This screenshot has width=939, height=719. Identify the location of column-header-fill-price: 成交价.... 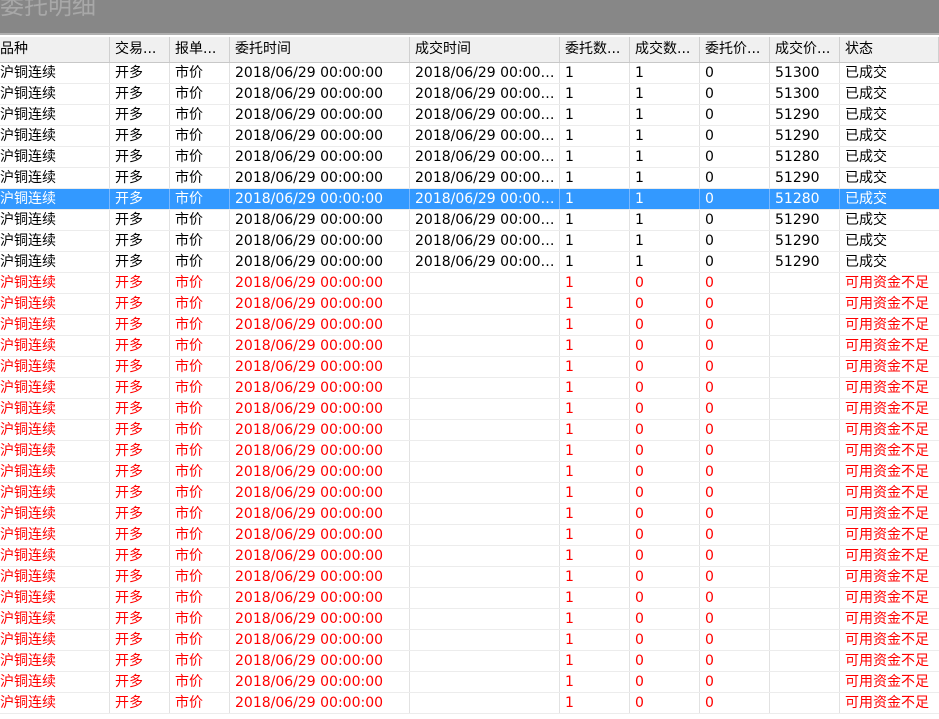
(805, 49).